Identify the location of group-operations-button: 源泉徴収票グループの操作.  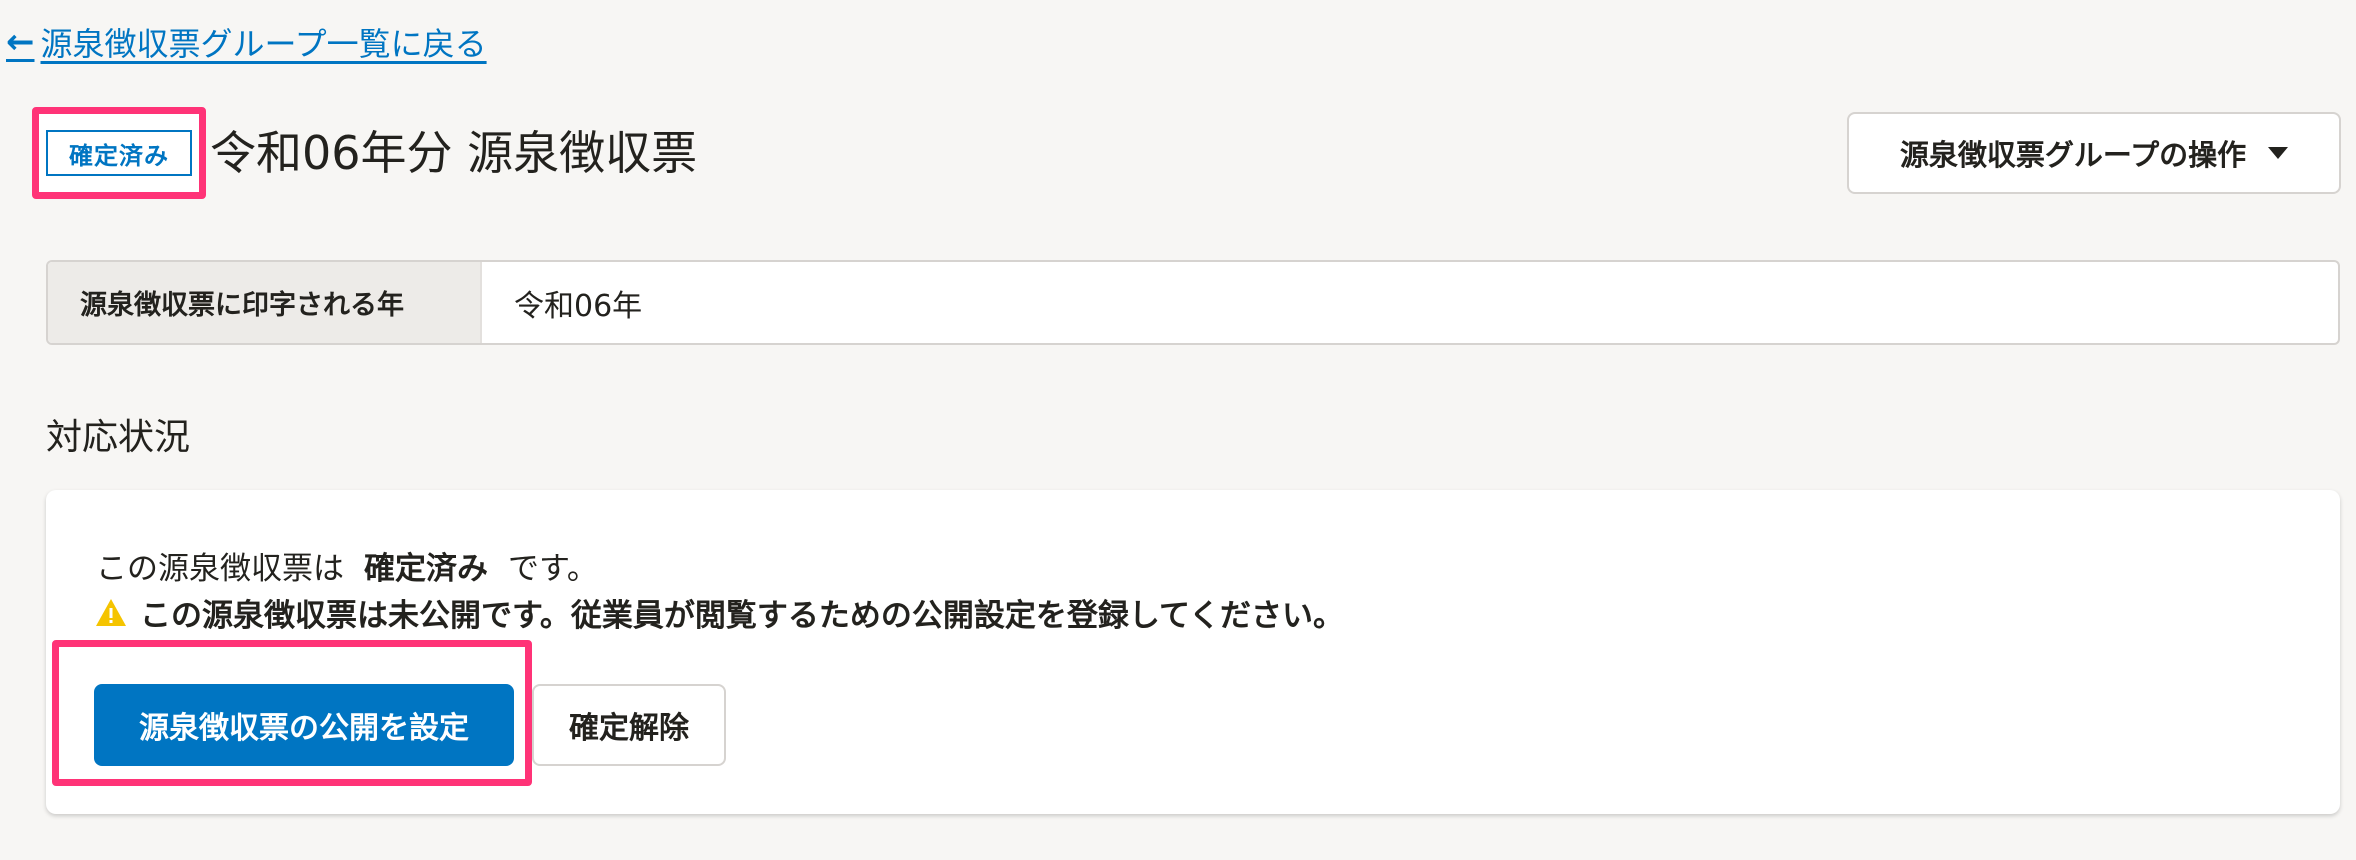
(2094, 153).